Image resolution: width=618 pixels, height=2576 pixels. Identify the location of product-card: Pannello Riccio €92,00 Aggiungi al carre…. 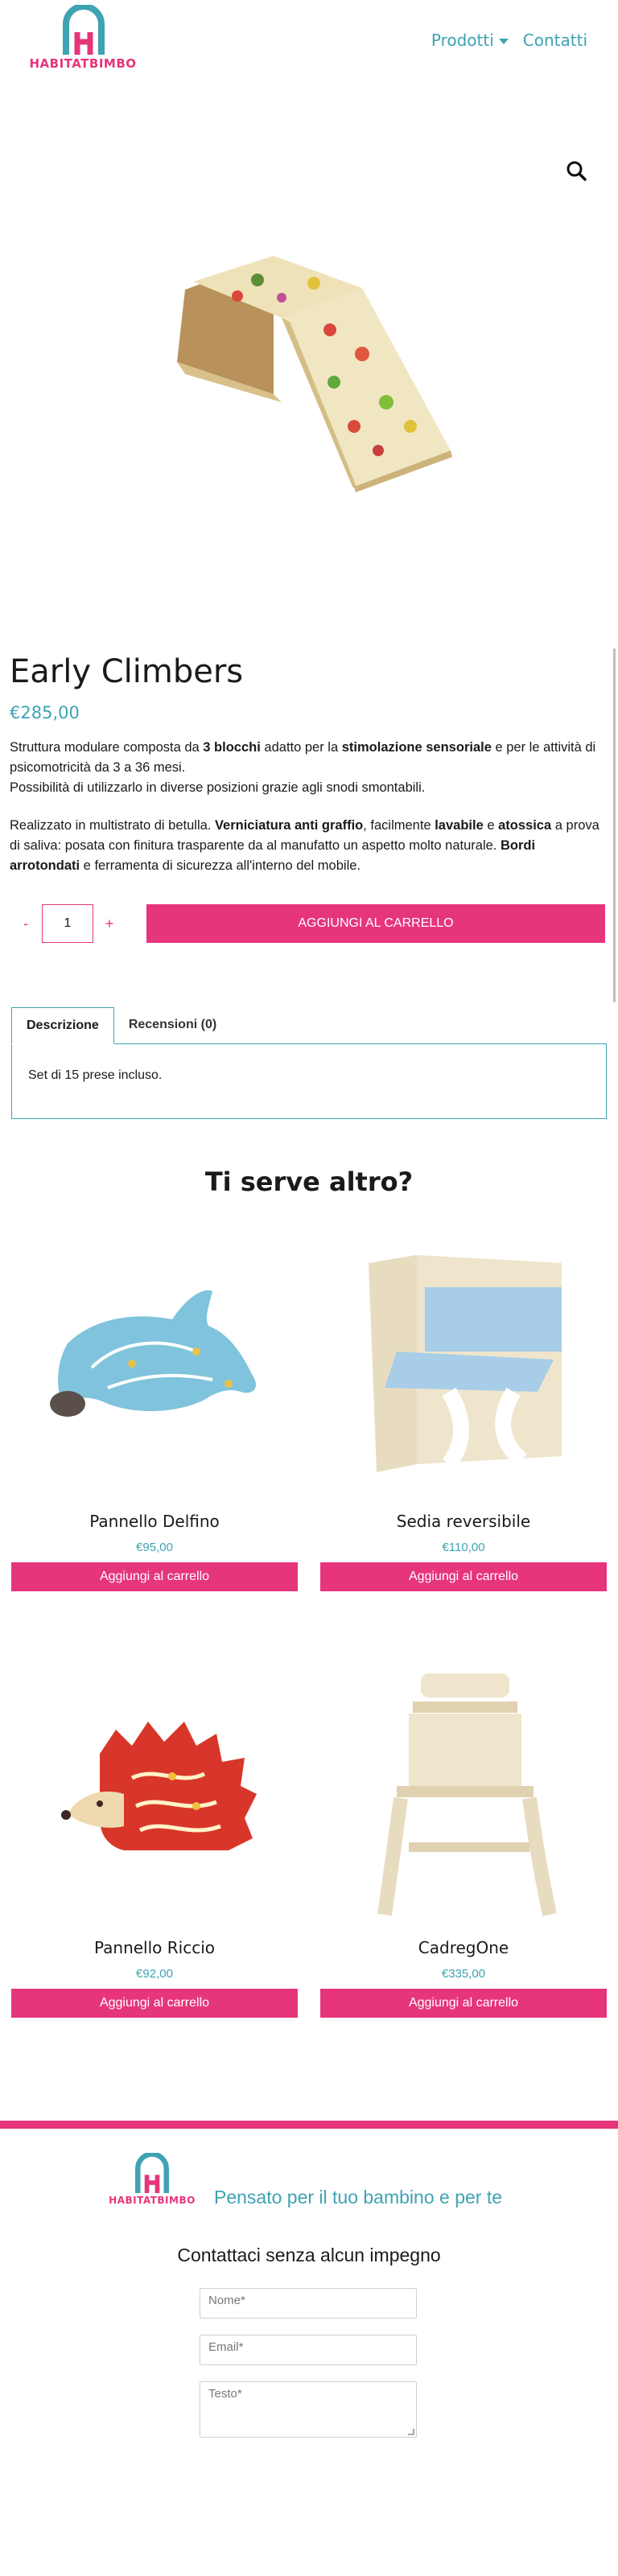
(154, 1837).